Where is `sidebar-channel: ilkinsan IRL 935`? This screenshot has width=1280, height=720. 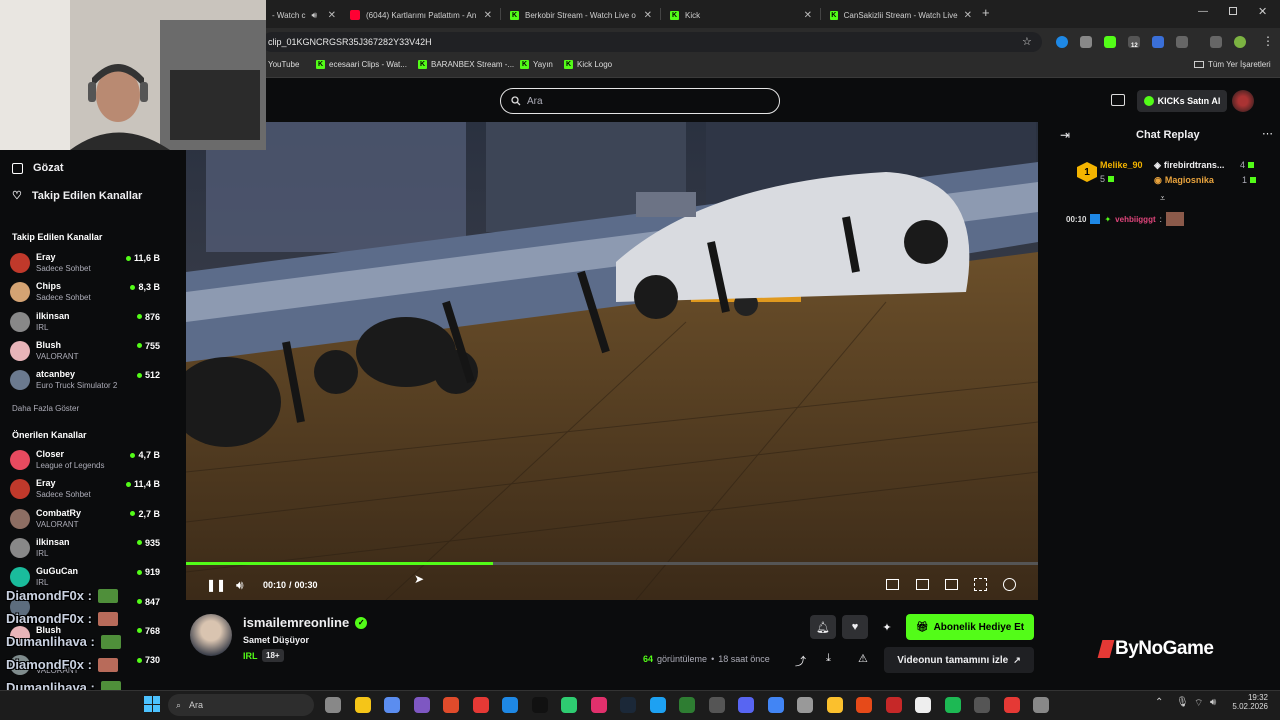
sidebar-channel: ilkinsan IRL 935 is located at coordinates (85, 550).